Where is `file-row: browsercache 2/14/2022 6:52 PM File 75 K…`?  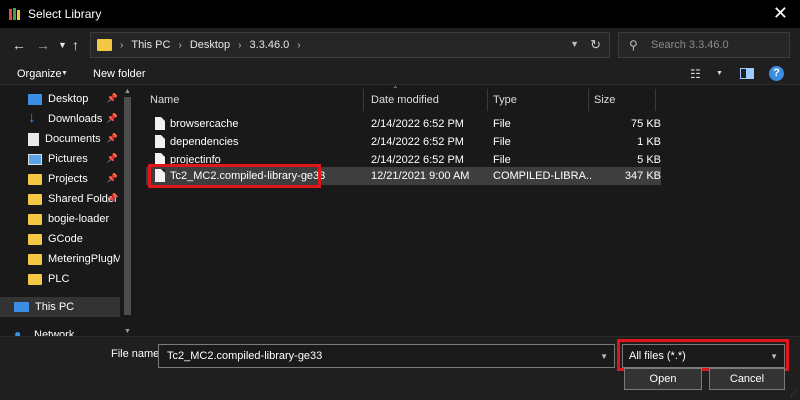
file-row: browsercache 2/14/2022 6:52 PM File 75 K… is located at coordinates (403, 124).